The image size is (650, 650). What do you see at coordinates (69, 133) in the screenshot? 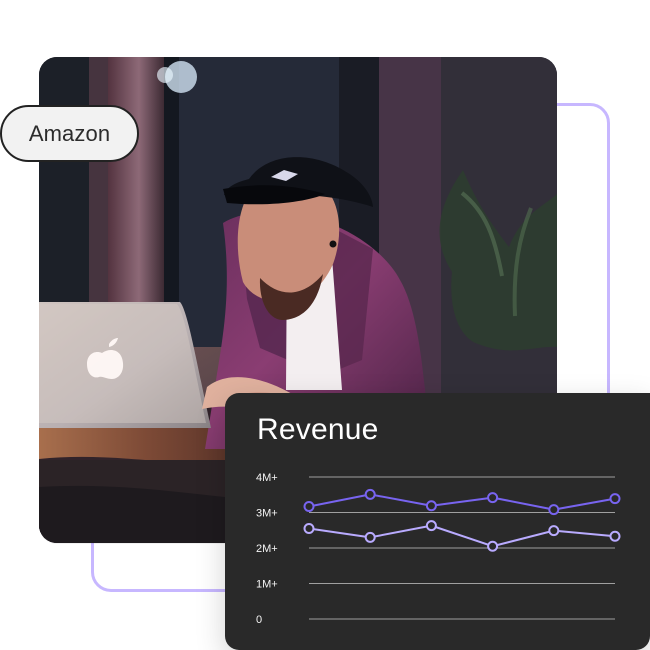
I see `company-badge: Amazon` at bounding box center [69, 133].